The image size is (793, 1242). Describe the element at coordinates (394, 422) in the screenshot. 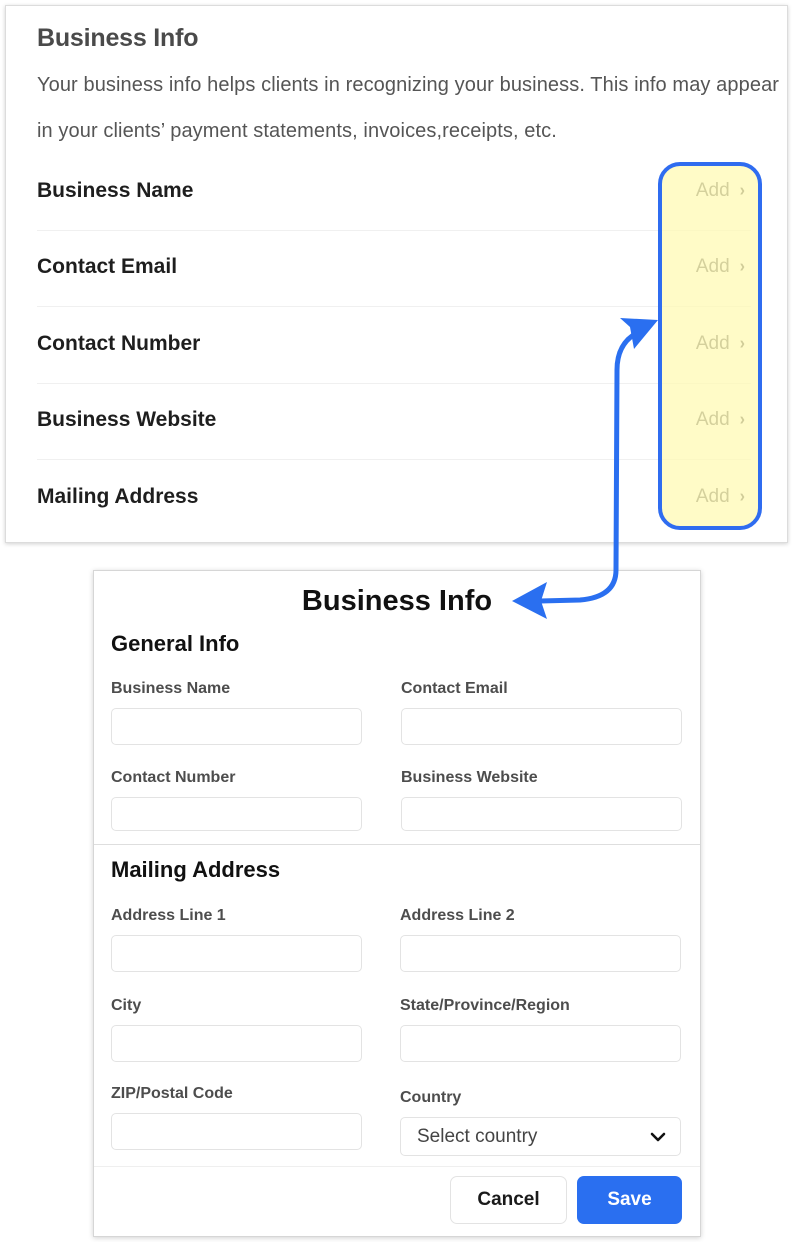

I see `row-business-website: Business Website Add ›` at that location.